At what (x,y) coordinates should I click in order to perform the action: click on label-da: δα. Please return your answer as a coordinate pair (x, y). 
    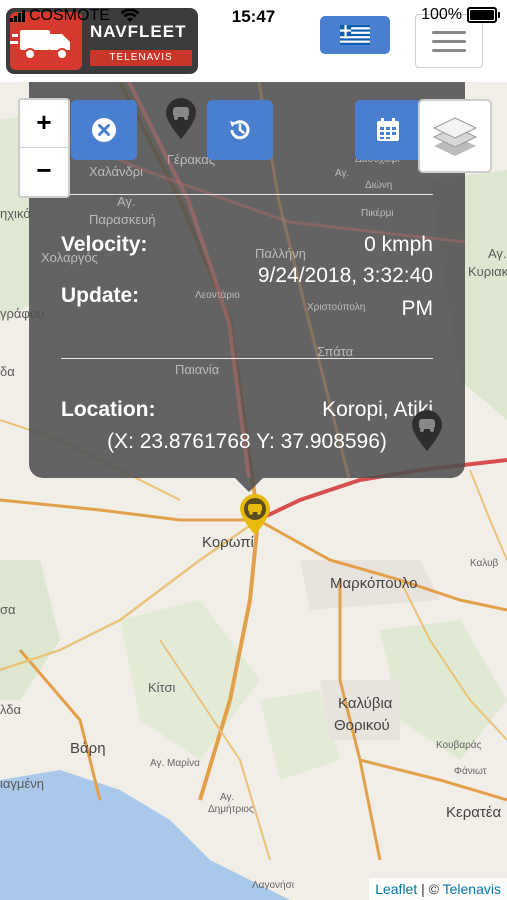
    Looking at the image, I should click on (7, 371).